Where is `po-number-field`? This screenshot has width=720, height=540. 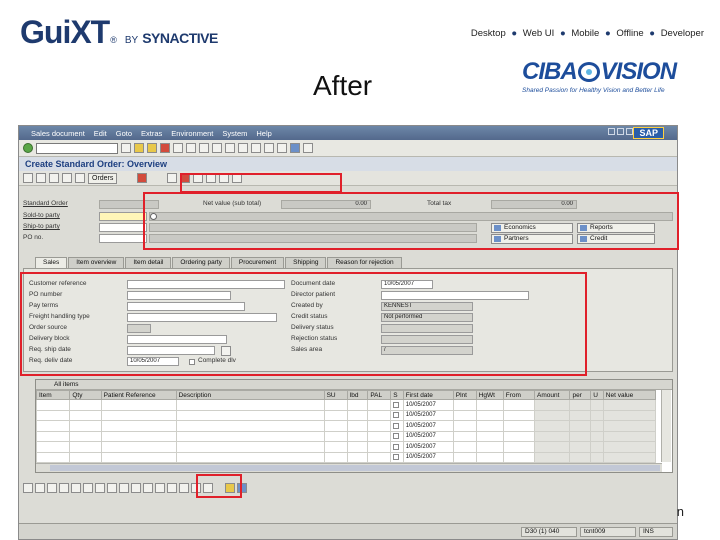 po-number-field is located at coordinates (179, 295).